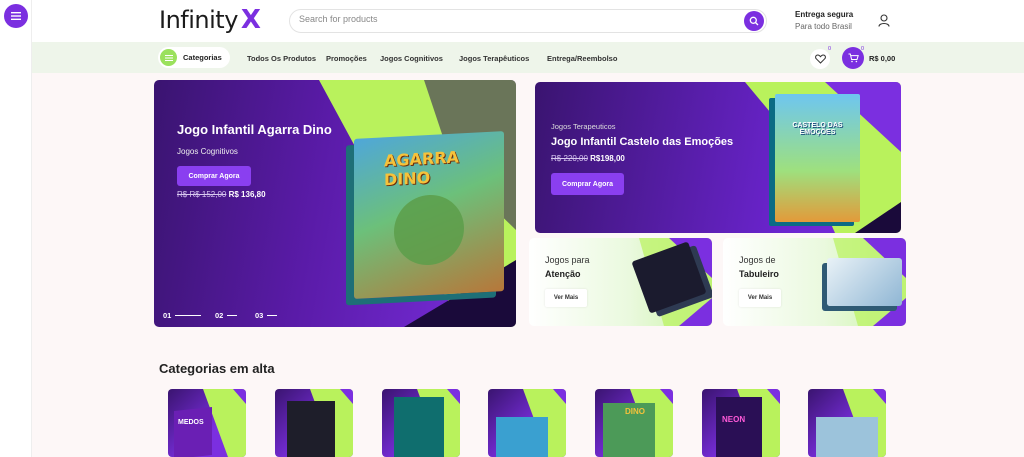  I want to click on cart-count: 0, so click(863, 49).